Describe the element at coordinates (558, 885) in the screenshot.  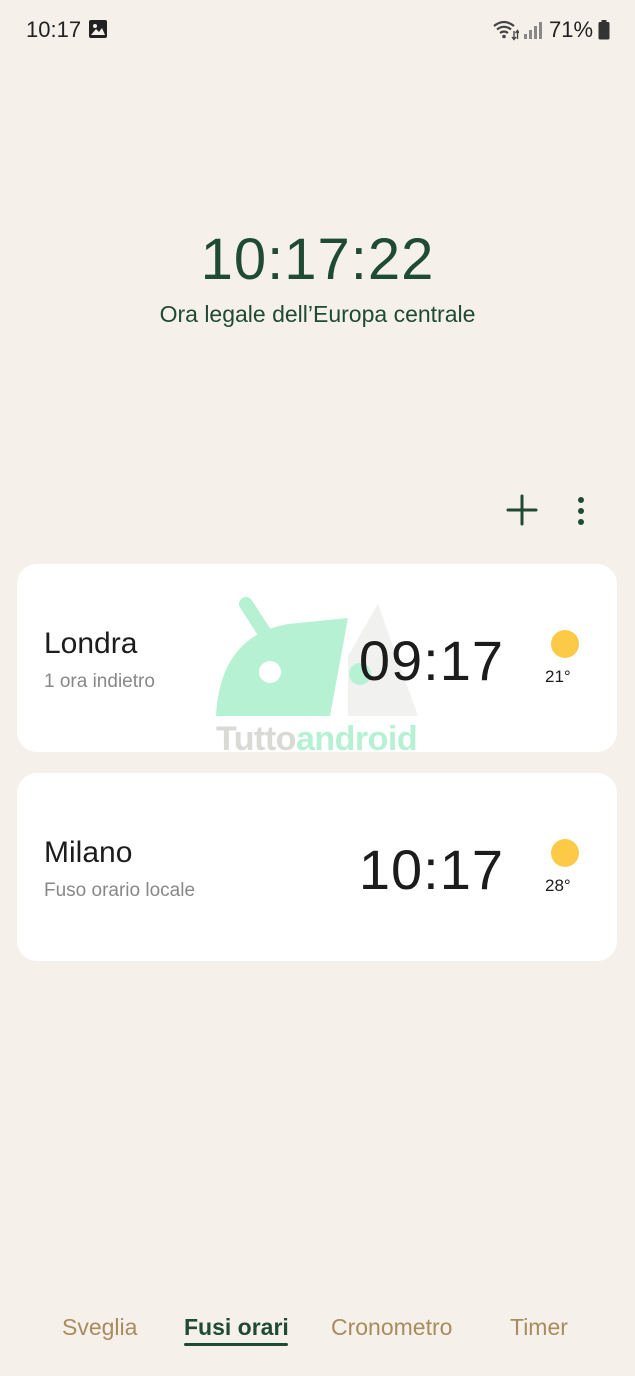
I see `city-temperature: 28°` at that location.